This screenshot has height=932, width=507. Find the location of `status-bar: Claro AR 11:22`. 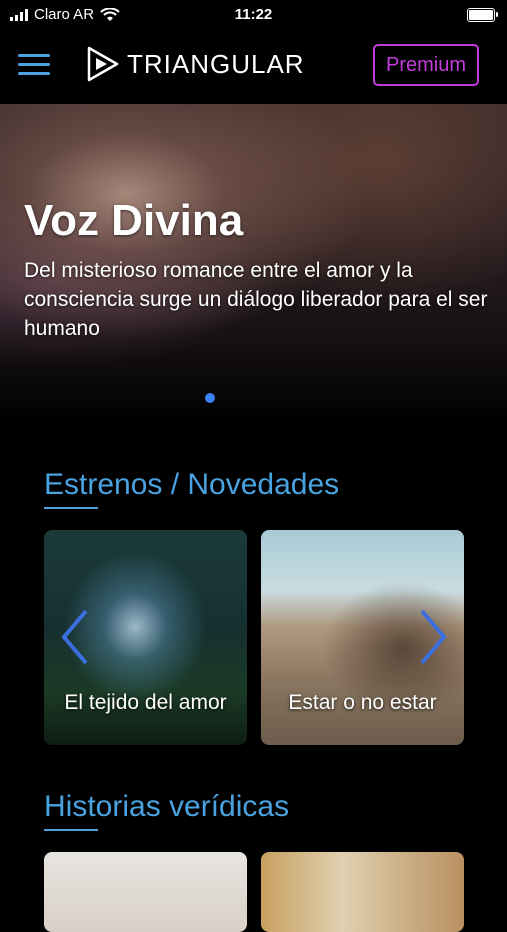

status-bar: Claro AR 11:22 is located at coordinates (253, 15).